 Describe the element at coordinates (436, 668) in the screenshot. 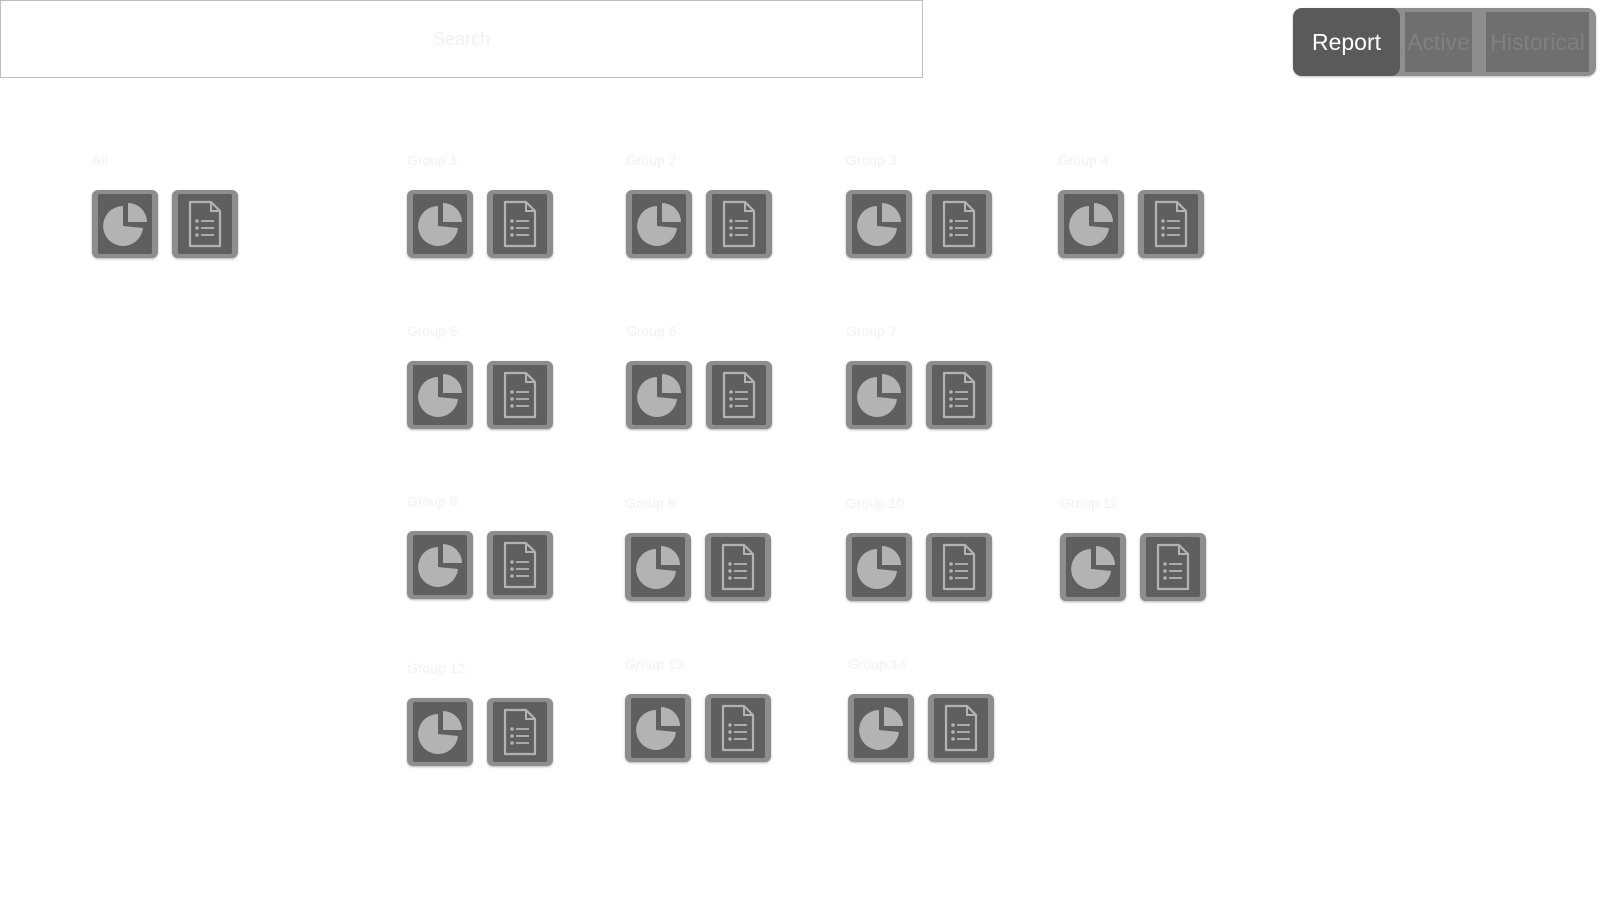

I see `group-label: Group 12` at that location.